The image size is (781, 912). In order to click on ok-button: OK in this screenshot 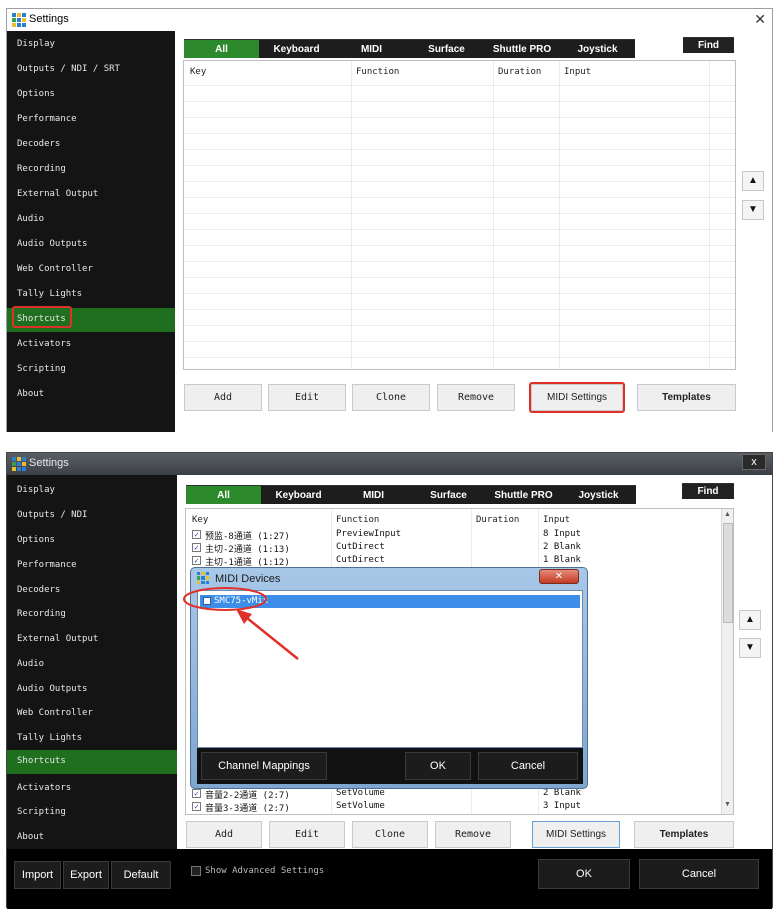, I will do `click(584, 874)`.